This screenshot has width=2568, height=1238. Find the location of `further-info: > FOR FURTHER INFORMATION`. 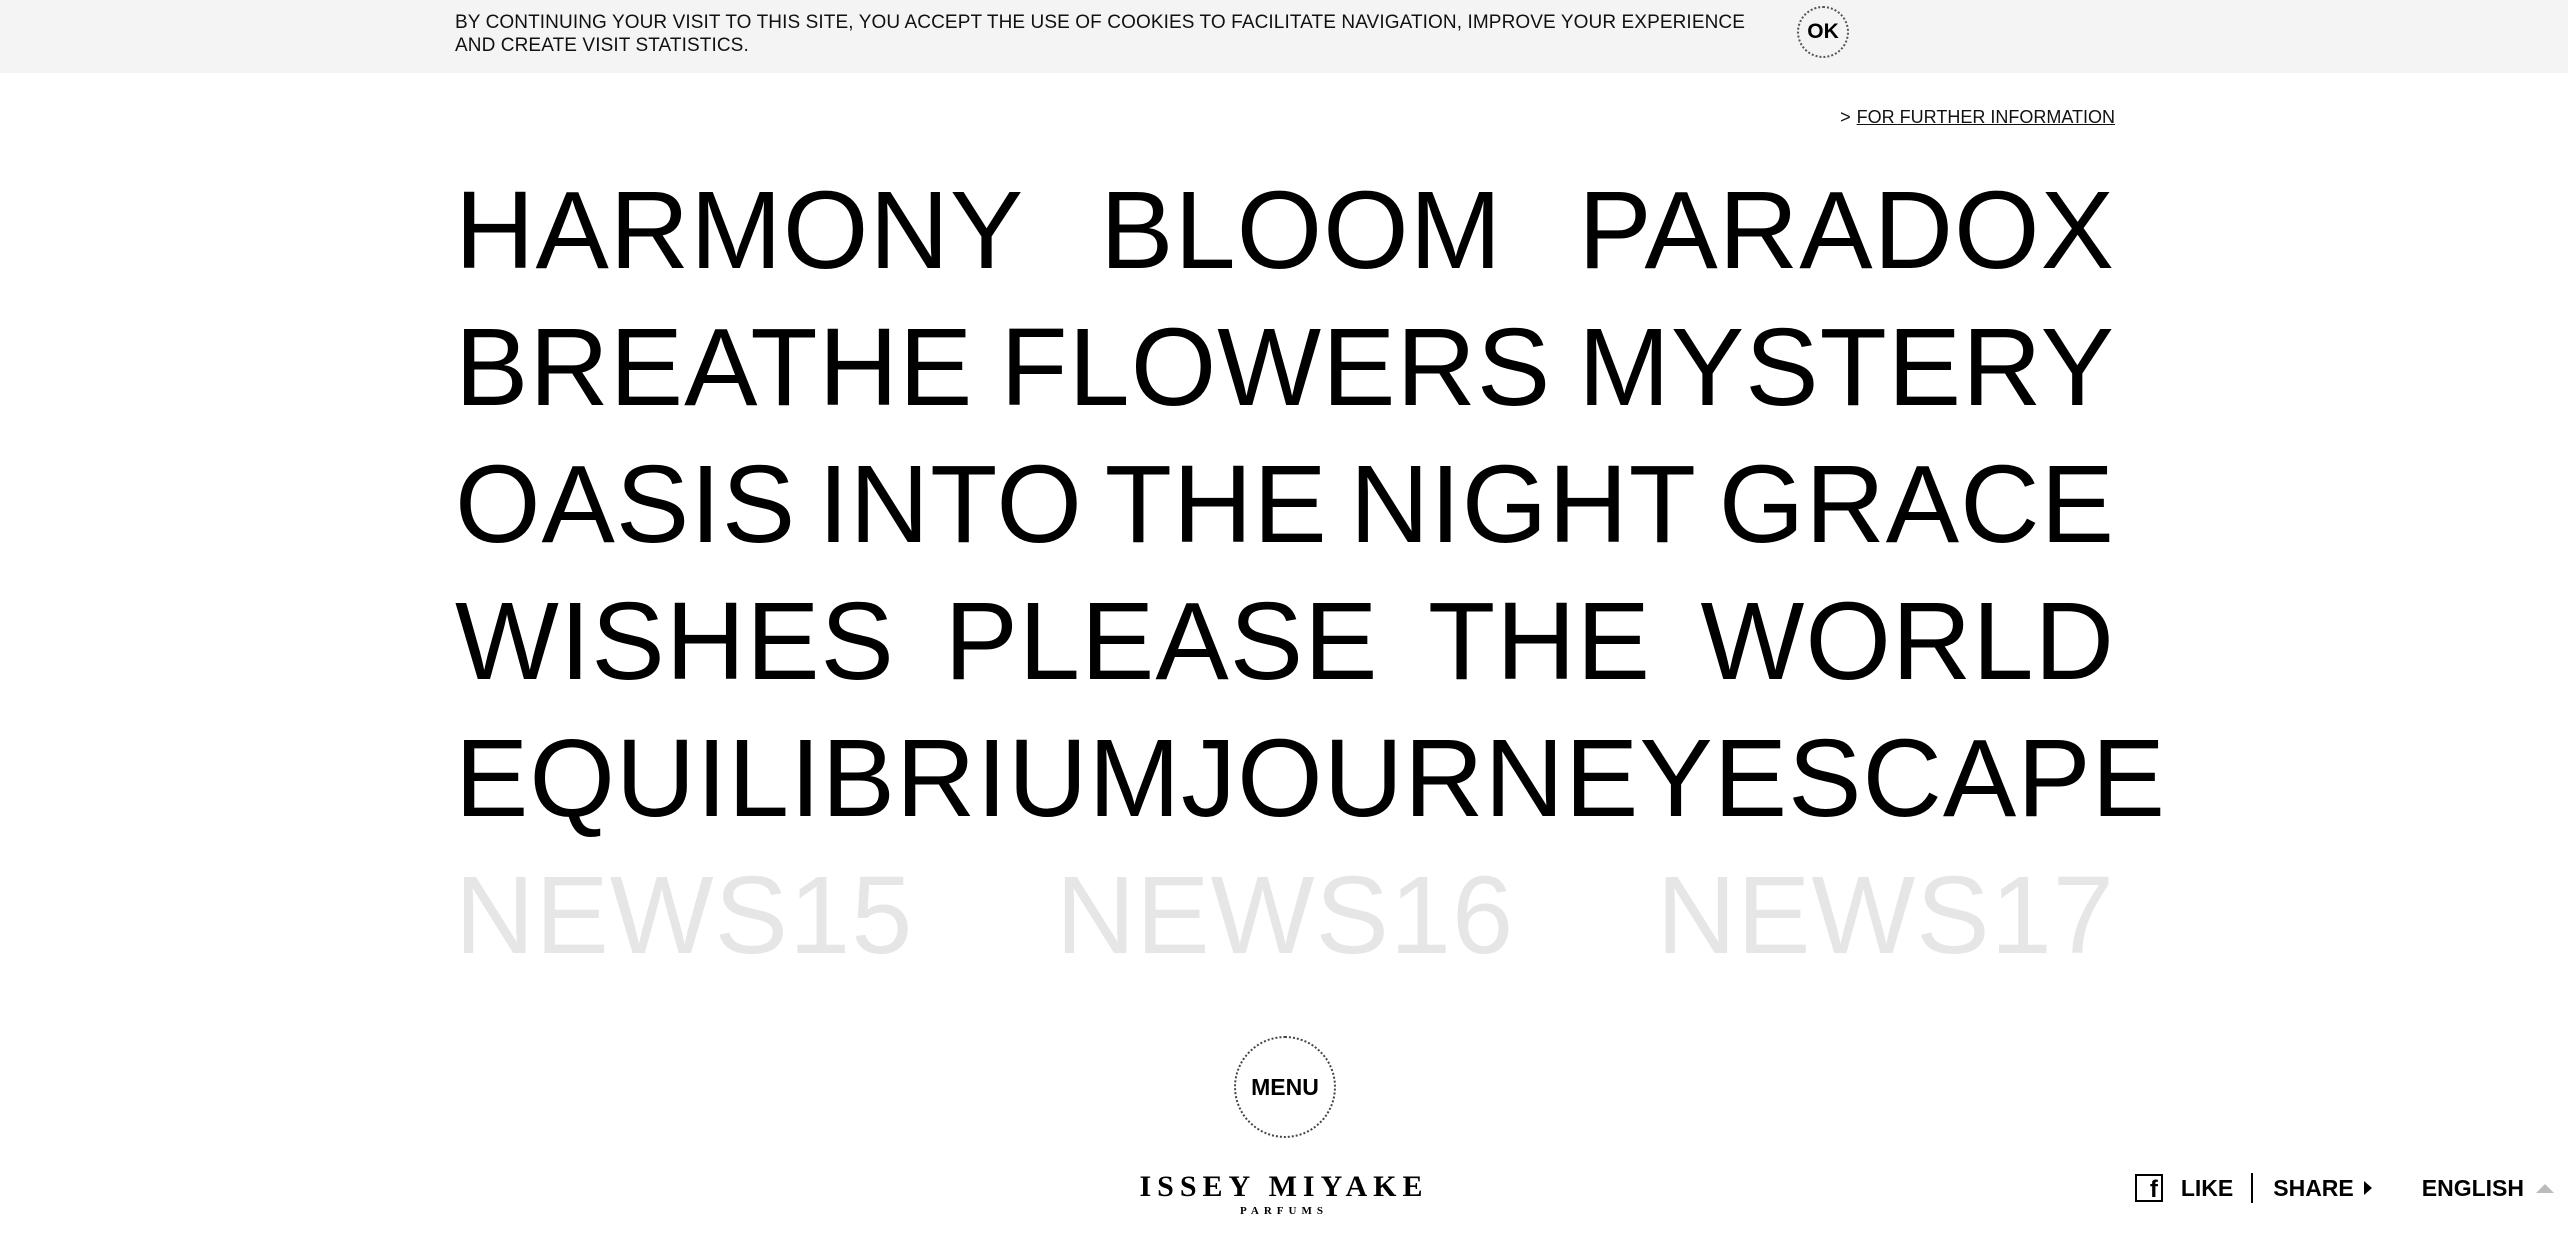

further-info: > FOR FURTHER INFORMATION is located at coordinates (1977, 117).